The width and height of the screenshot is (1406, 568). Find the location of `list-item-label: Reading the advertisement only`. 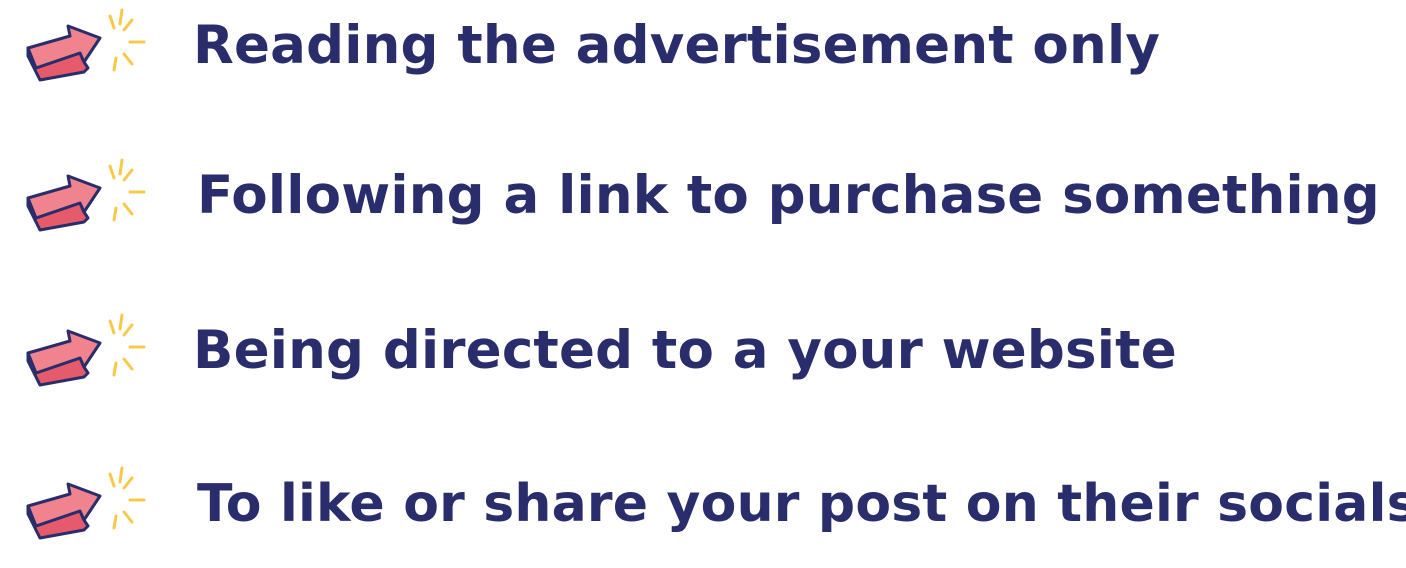

list-item-label: Reading the advertisement only is located at coordinates (677, 45).